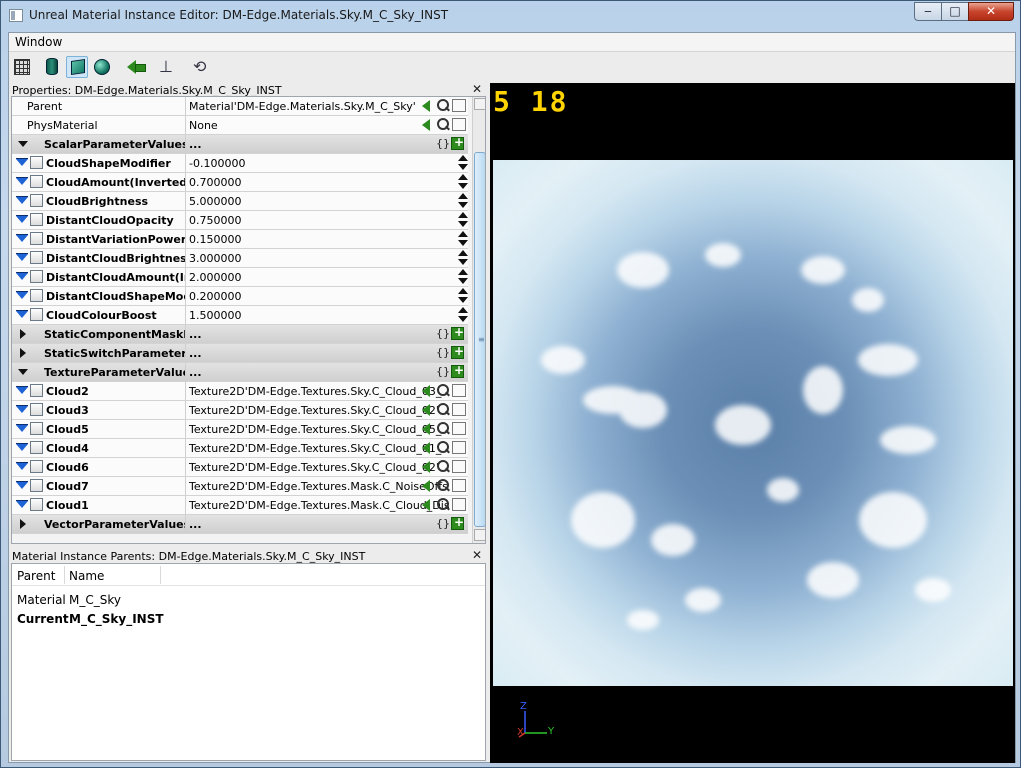  I want to click on property-row: DistantCloudOpacity 0.750000, so click(240, 220).